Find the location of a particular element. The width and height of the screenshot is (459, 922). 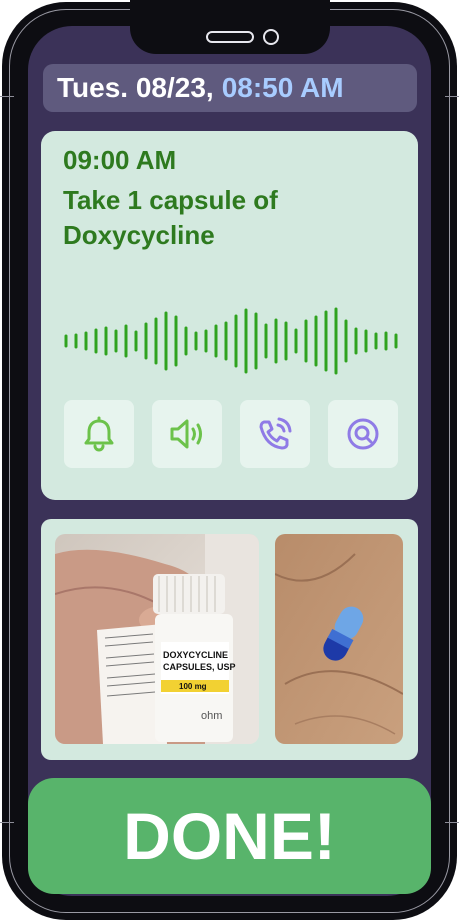

pill-bottle-image: DOXYCYCLINE CAPSULES, USP 100 mg ohm is located at coordinates (157, 639).